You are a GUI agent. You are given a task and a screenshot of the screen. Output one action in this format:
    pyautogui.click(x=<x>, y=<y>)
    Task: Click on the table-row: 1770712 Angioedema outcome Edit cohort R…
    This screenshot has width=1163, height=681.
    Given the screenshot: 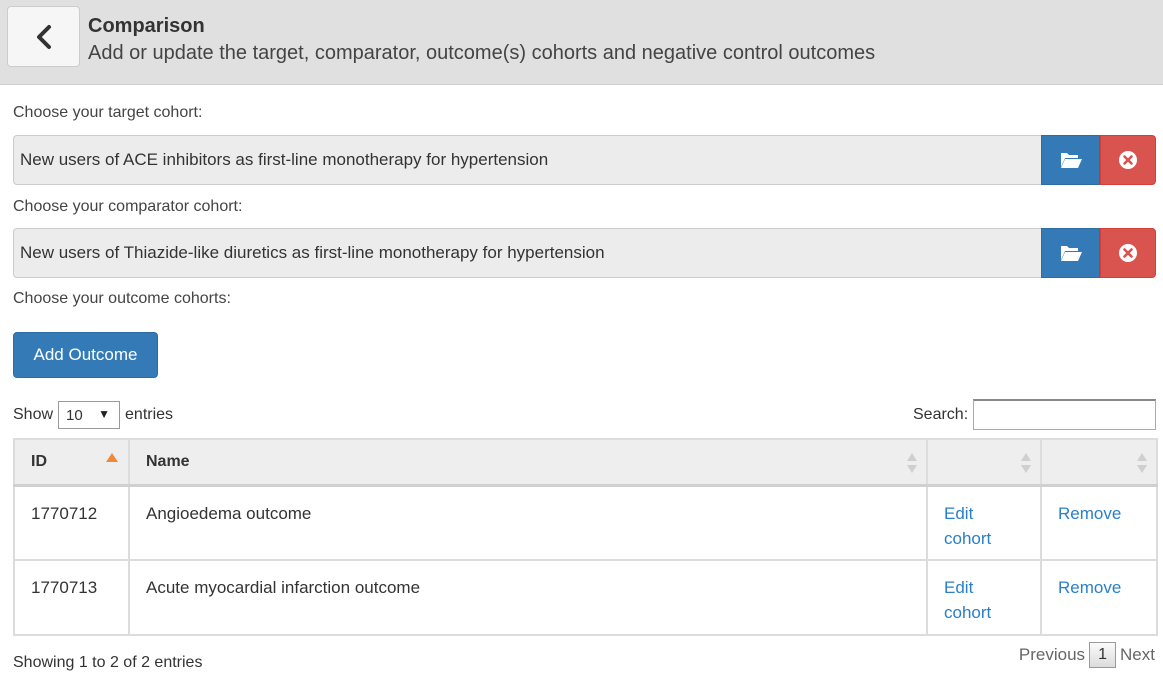 What is the action you would take?
    pyautogui.click(x=585, y=522)
    